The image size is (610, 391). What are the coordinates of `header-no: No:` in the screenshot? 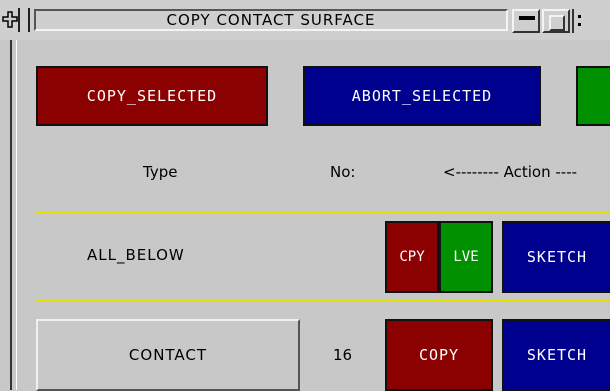 It's located at (343, 172).